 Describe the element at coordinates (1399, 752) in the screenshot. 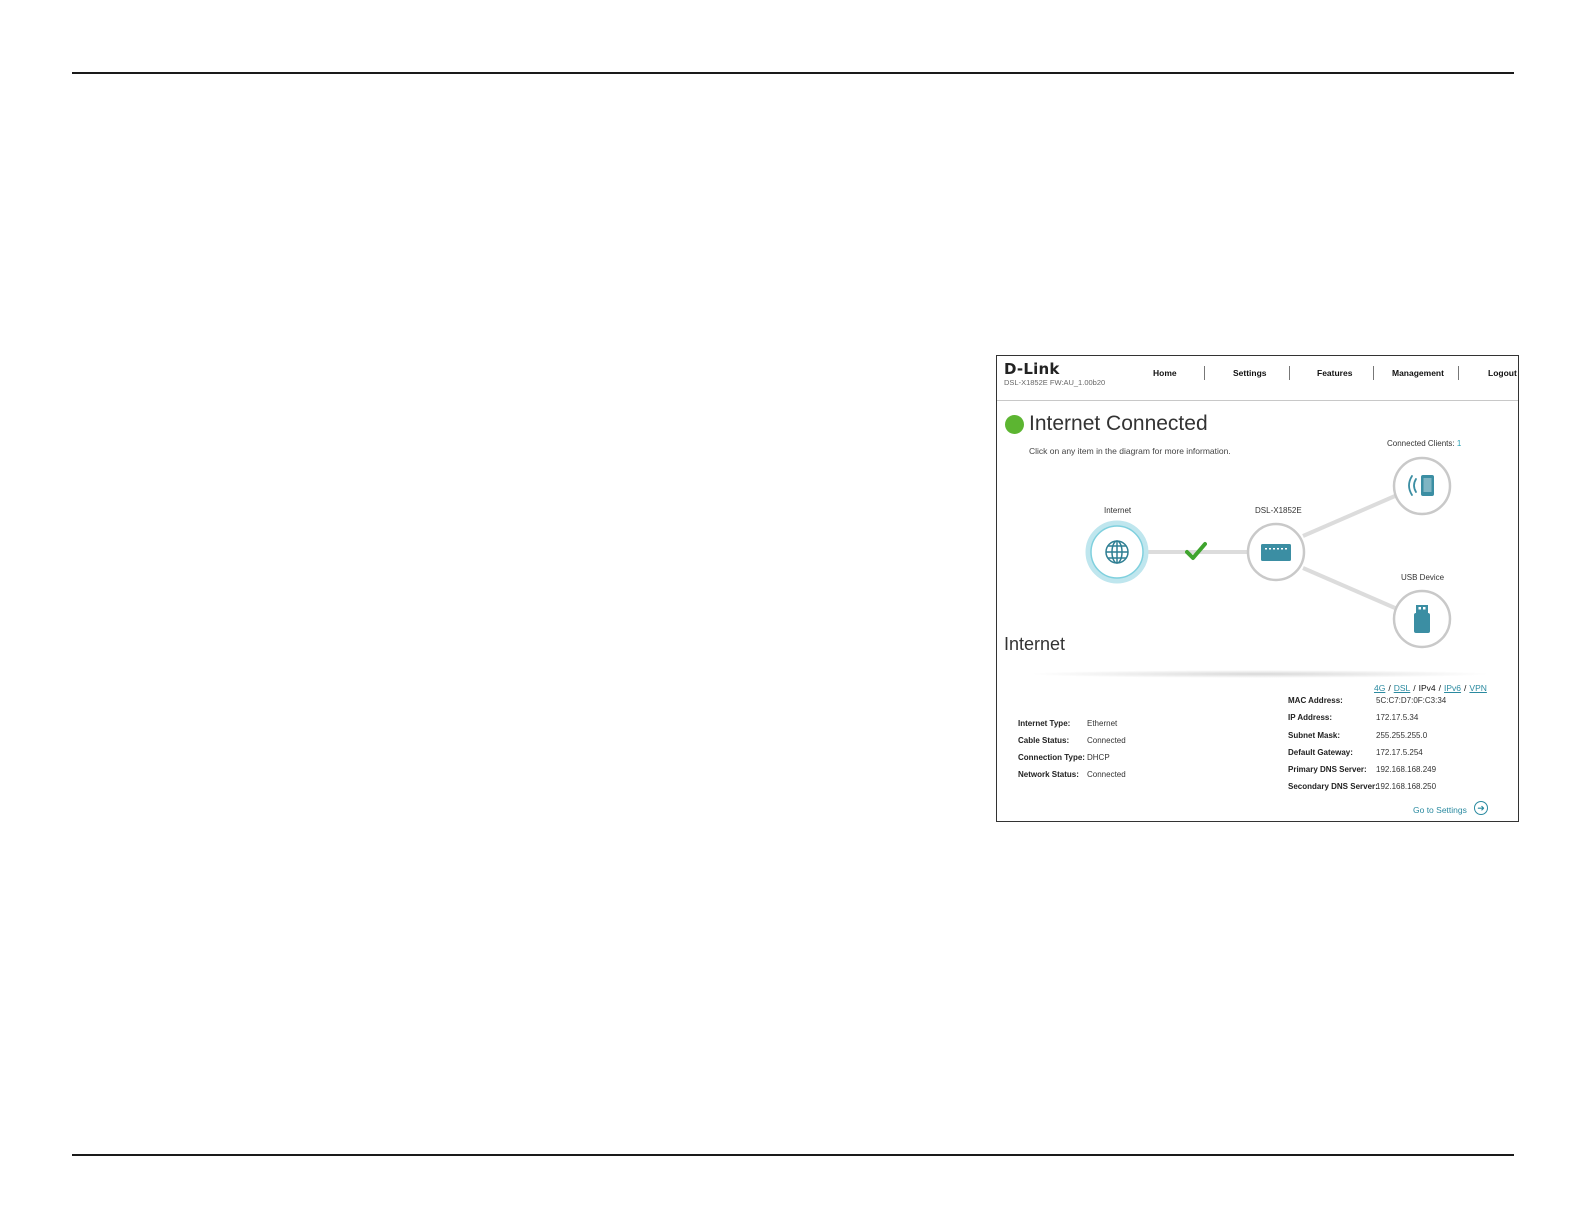

I see `default-gateway-value: 172.17.5.254` at that location.